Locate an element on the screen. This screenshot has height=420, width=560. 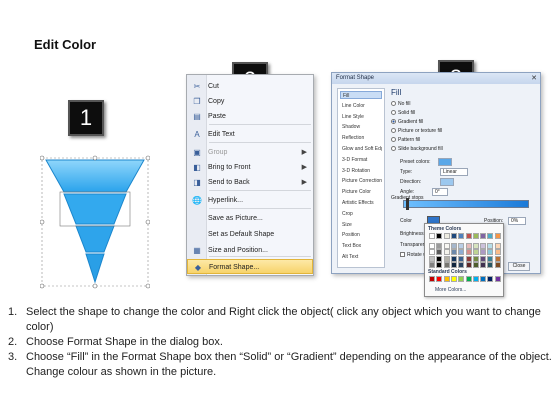
nav-item-glow-and-soft-edges: Glow and Soft Edges is located at coordinates (361, 149).